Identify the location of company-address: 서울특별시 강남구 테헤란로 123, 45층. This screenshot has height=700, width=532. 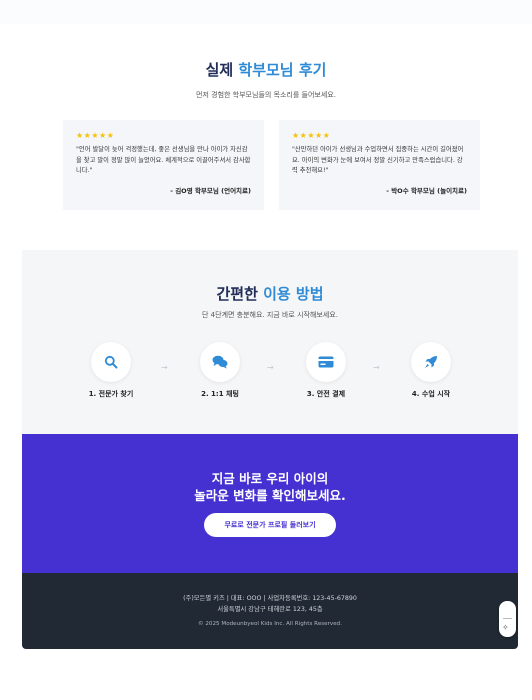
(270, 609).